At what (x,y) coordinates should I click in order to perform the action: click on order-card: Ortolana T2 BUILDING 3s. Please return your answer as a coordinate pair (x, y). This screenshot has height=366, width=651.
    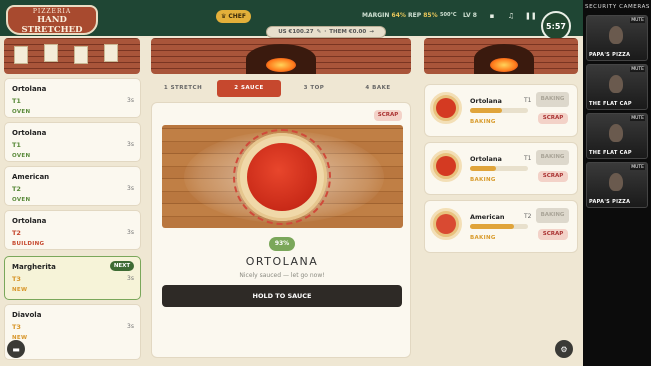
    Looking at the image, I should click on (72, 230).